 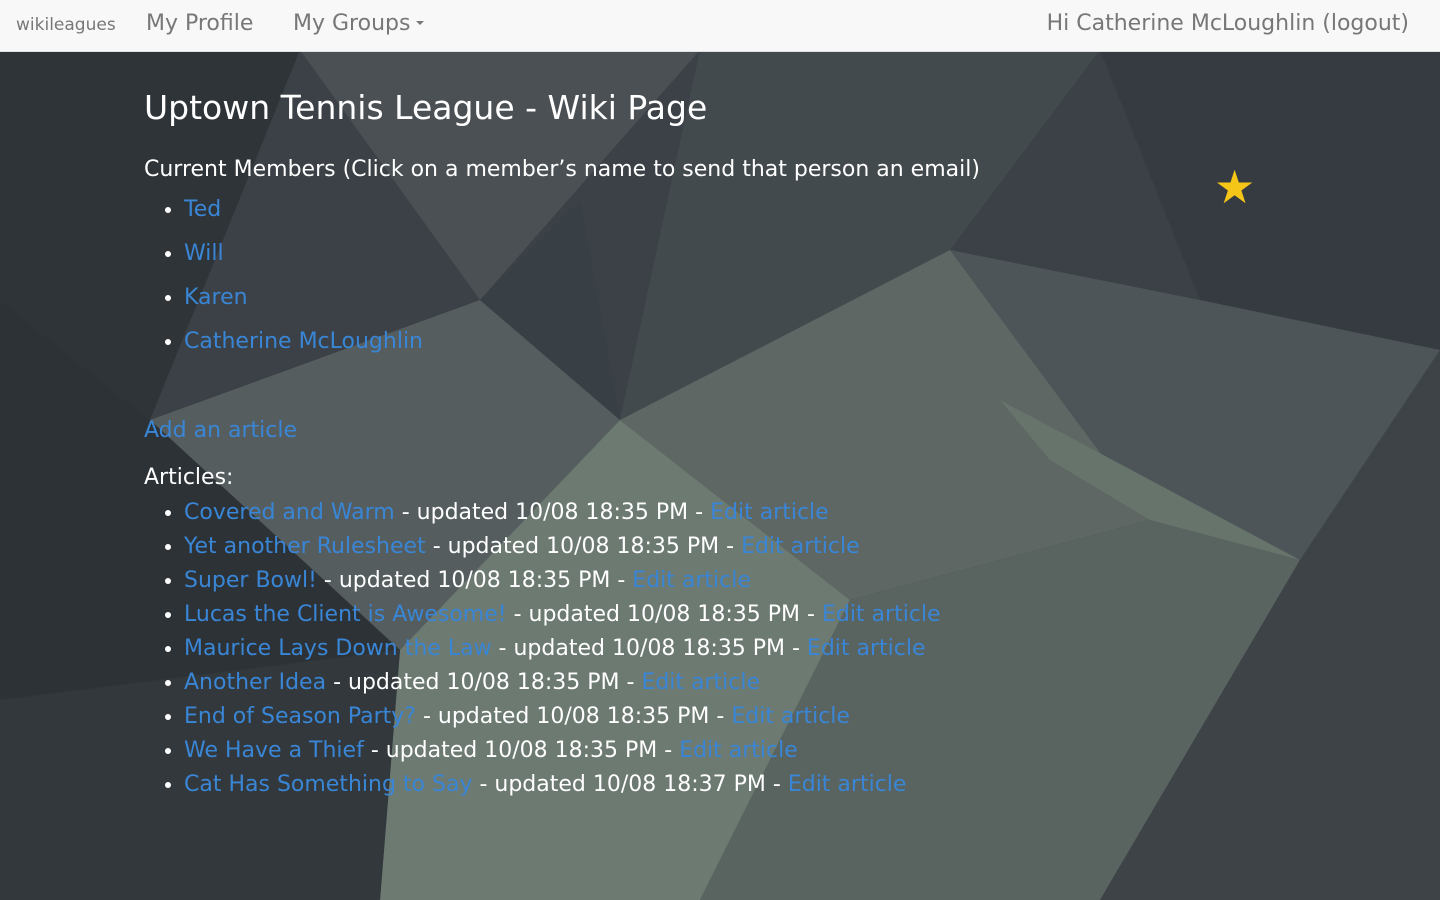 What do you see at coordinates (420, 22) in the screenshot?
I see `caret-down-icon` at bounding box center [420, 22].